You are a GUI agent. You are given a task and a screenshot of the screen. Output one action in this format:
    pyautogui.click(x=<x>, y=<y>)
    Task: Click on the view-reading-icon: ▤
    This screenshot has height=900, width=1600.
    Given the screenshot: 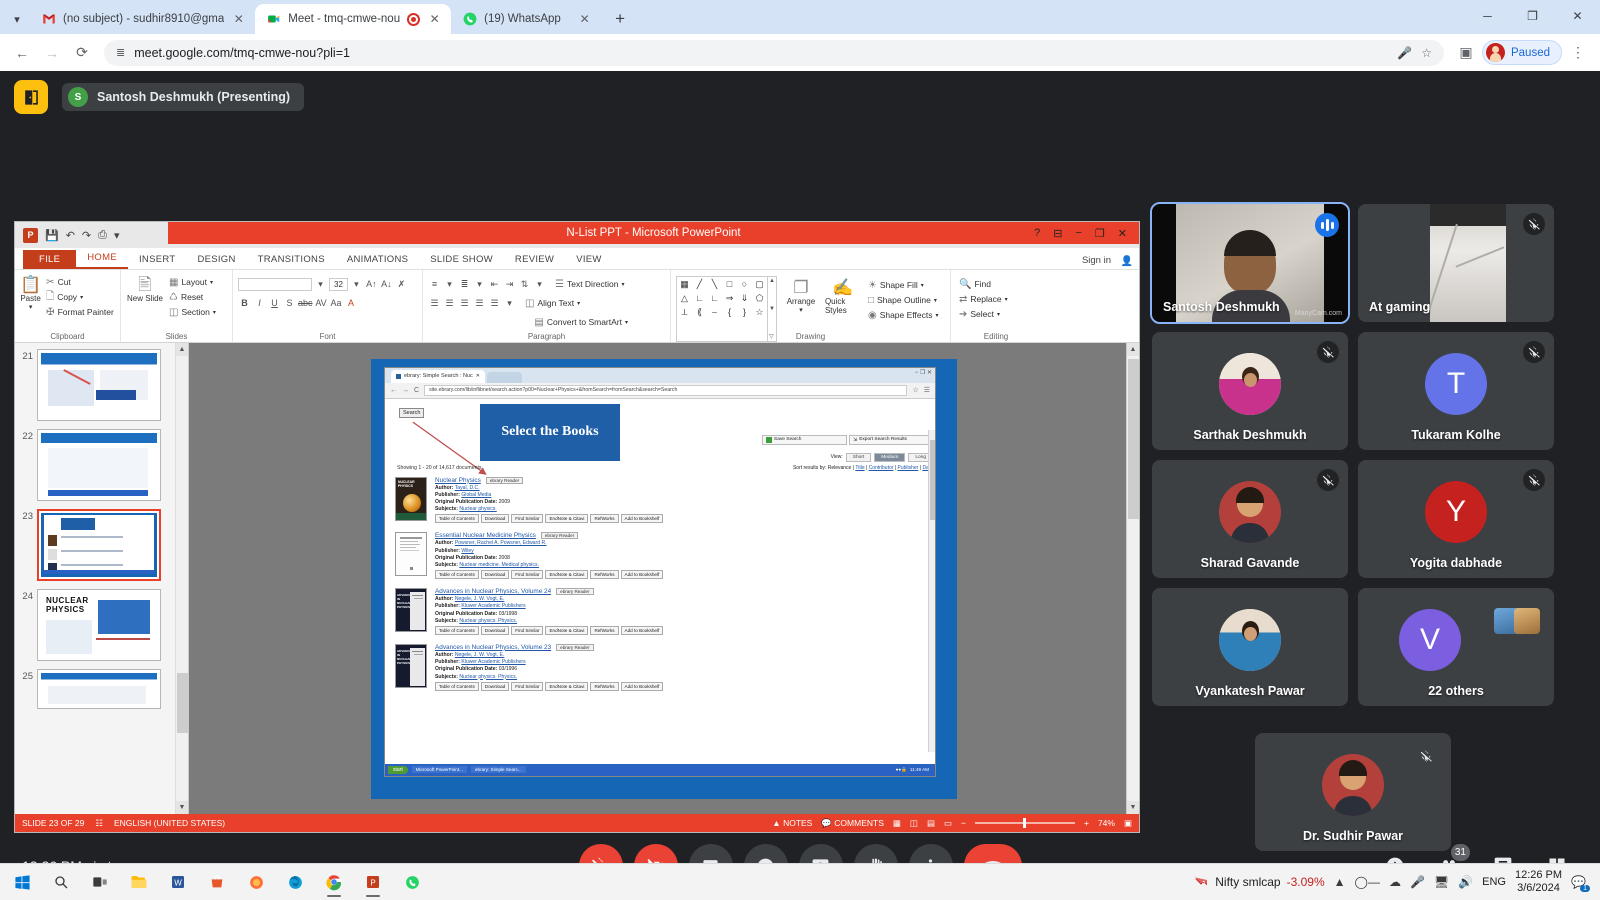 What is the action you would take?
    pyautogui.click(x=931, y=823)
    